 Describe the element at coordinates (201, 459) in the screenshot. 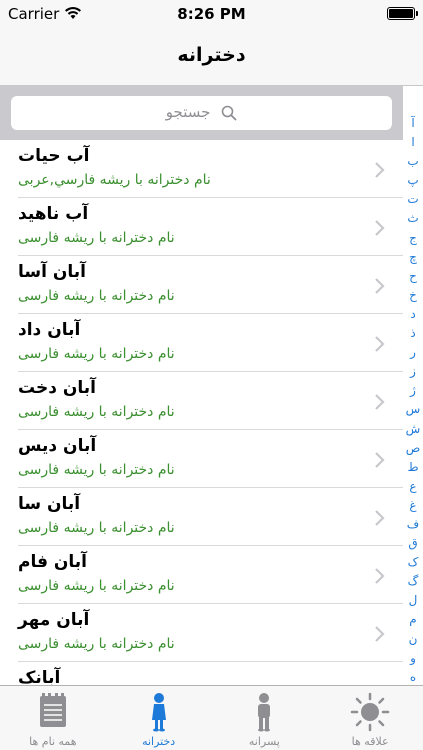

I see `list-item: آبان دیس نام دخترانه با ریشه فارسی` at that location.